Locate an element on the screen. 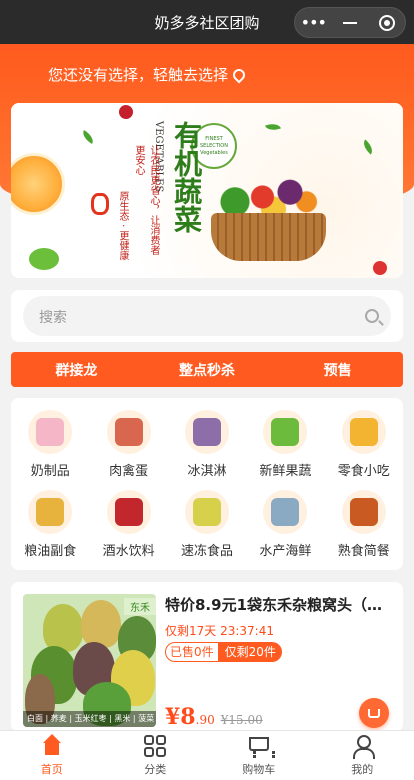 This screenshot has height=780, width=414. original-price: ¥15.00 is located at coordinates (241, 720).